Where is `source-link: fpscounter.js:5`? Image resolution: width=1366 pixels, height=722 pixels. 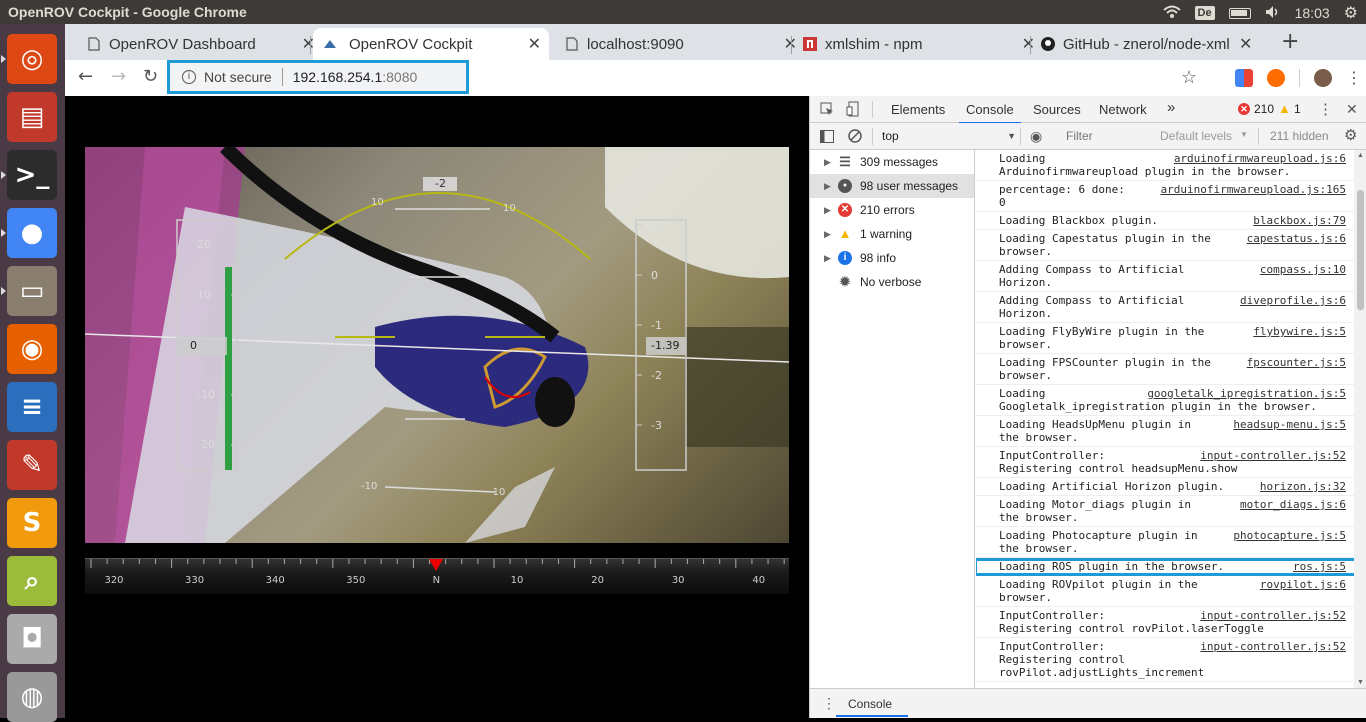
source-link: fpscounter.js:5 is located at coordinates (1296, 362).